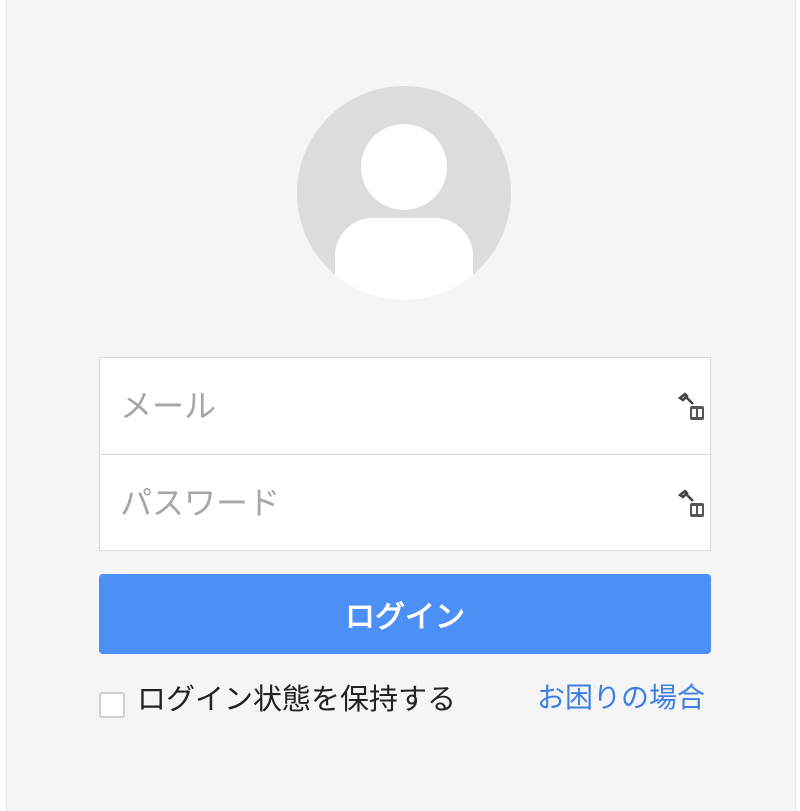 This screenshot has height=811, width=800. I want to click on login-button: ログイン, so click(405, 614).